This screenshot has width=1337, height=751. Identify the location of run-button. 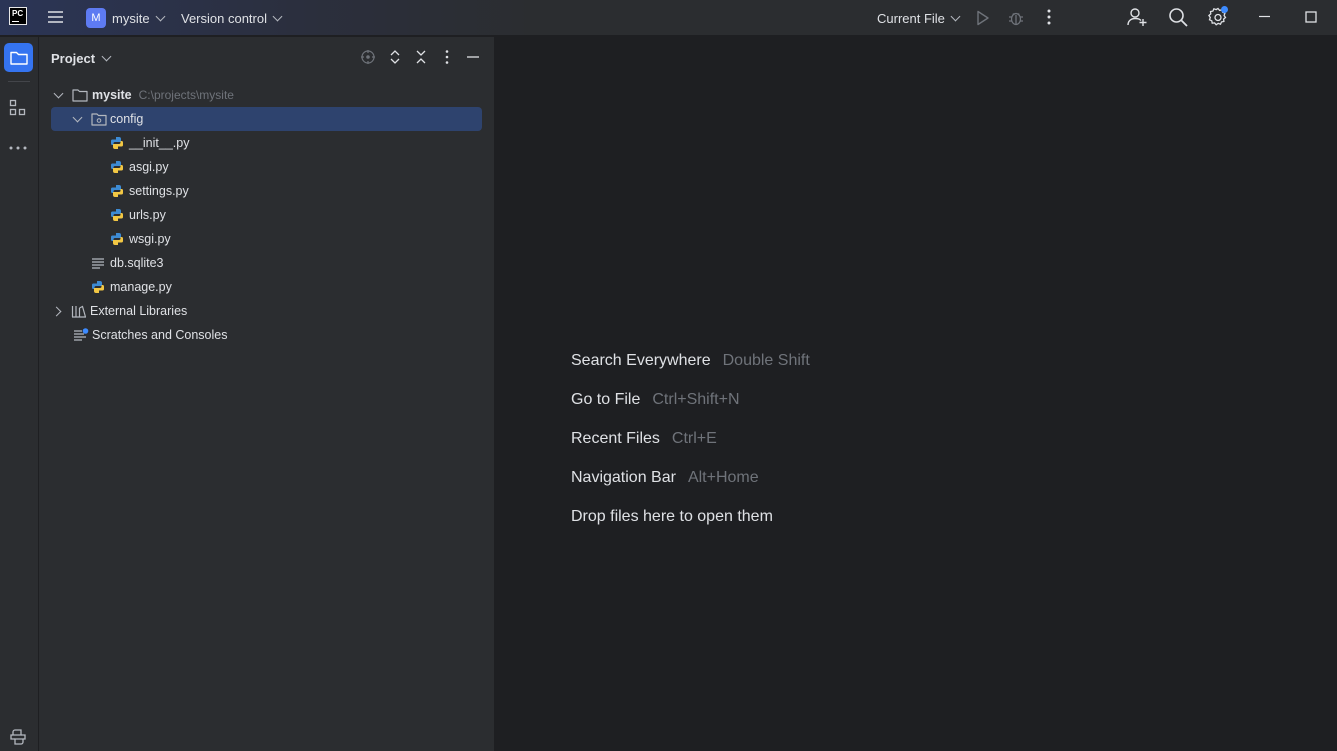
(983, 18).